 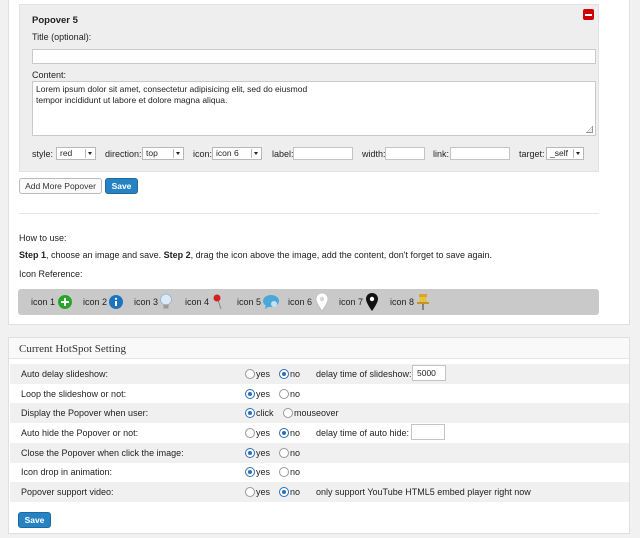 What do you see at coordinates (322, 302) in the screenshot?
I see `white-map-marker-icon` at bounding box center [322, 302].